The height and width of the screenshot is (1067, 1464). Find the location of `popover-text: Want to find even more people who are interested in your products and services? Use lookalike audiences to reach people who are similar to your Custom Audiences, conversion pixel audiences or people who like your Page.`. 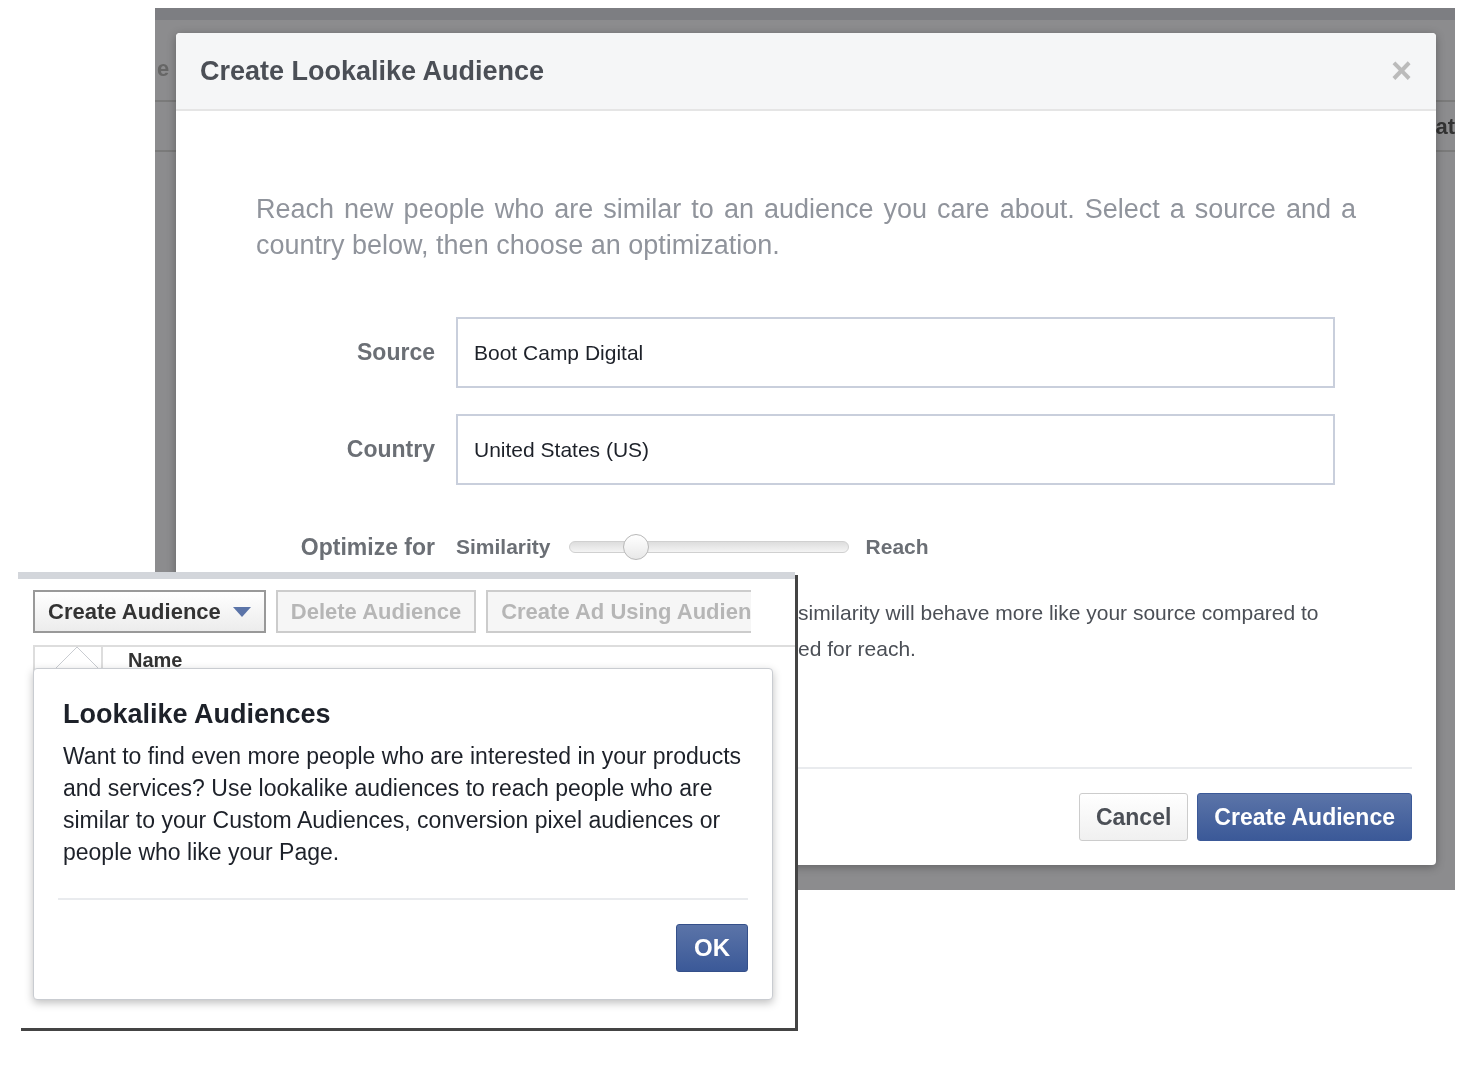

popover-text: Want to find even more people who are interested in your products and services? Use lookalike audiences to reach people who are similar to your Custom Audiences, conversion pixel audiences or people who like your Page. is located at coordinates (403, 804).